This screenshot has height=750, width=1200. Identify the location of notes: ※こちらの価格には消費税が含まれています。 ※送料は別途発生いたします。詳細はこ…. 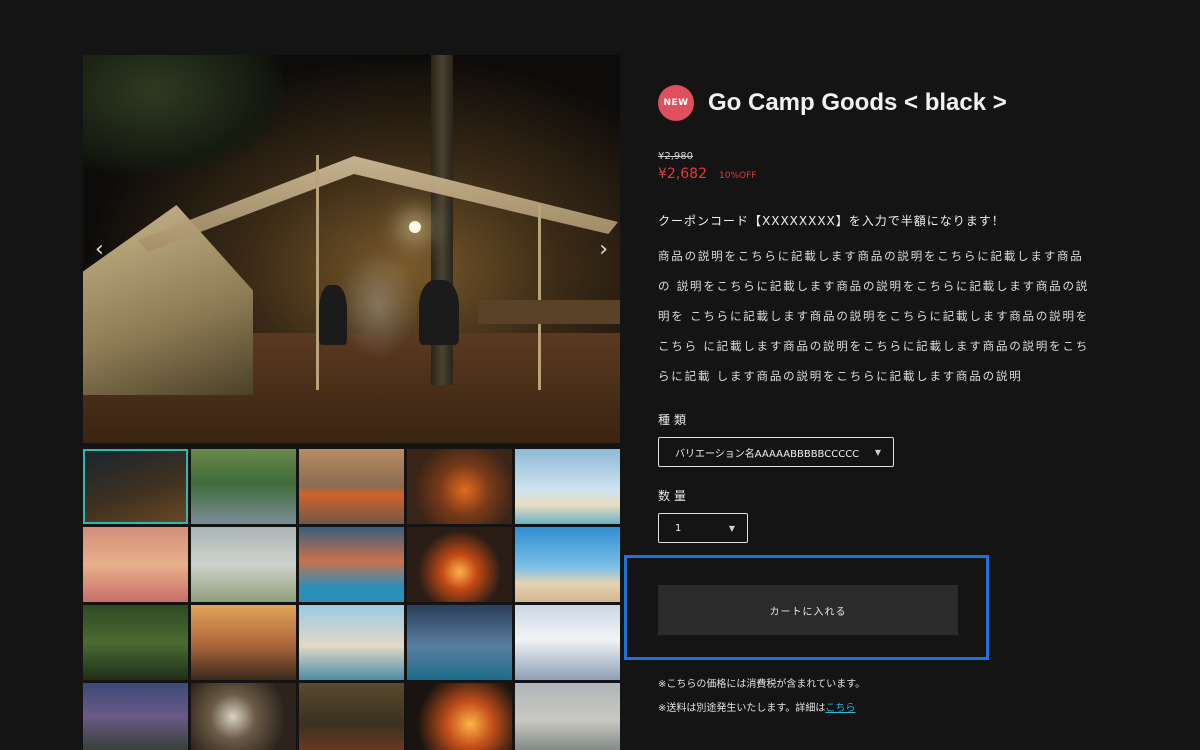
(761, 699).